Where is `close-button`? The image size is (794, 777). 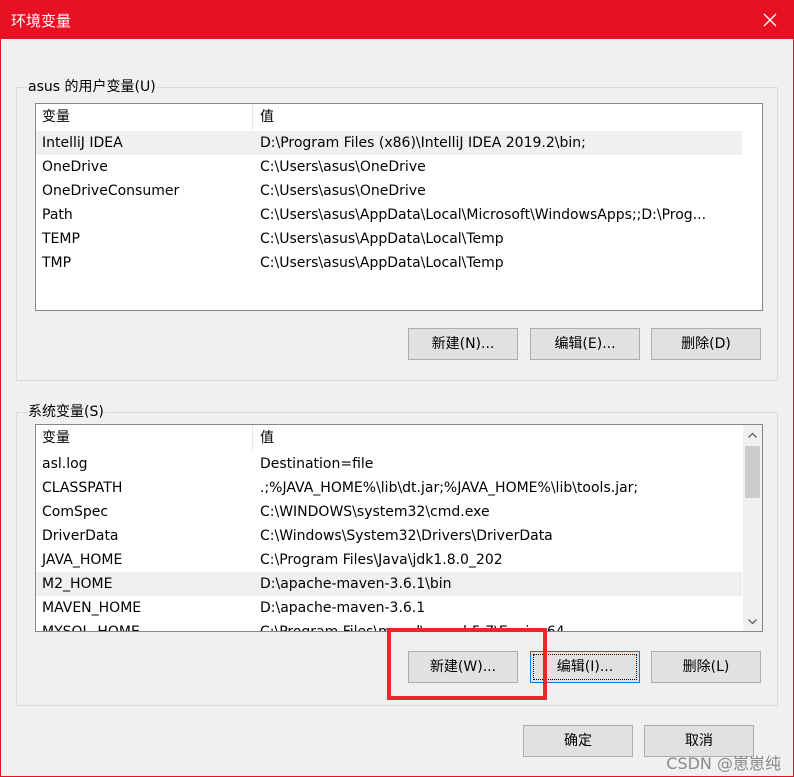
close-button is located at coordinates (770, 20).